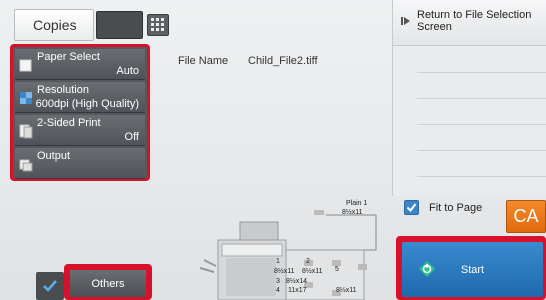  What do you see at coordinates (26, 98) in the screenshot?
I see `resolution-icon` at bounding box center [26, 98].